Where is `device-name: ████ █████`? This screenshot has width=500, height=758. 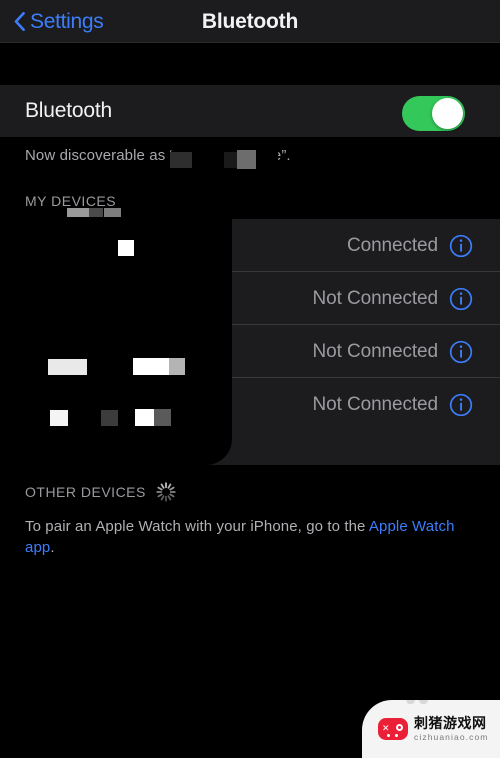
device-name: ████ █████ is located at coordinates (88, 351).